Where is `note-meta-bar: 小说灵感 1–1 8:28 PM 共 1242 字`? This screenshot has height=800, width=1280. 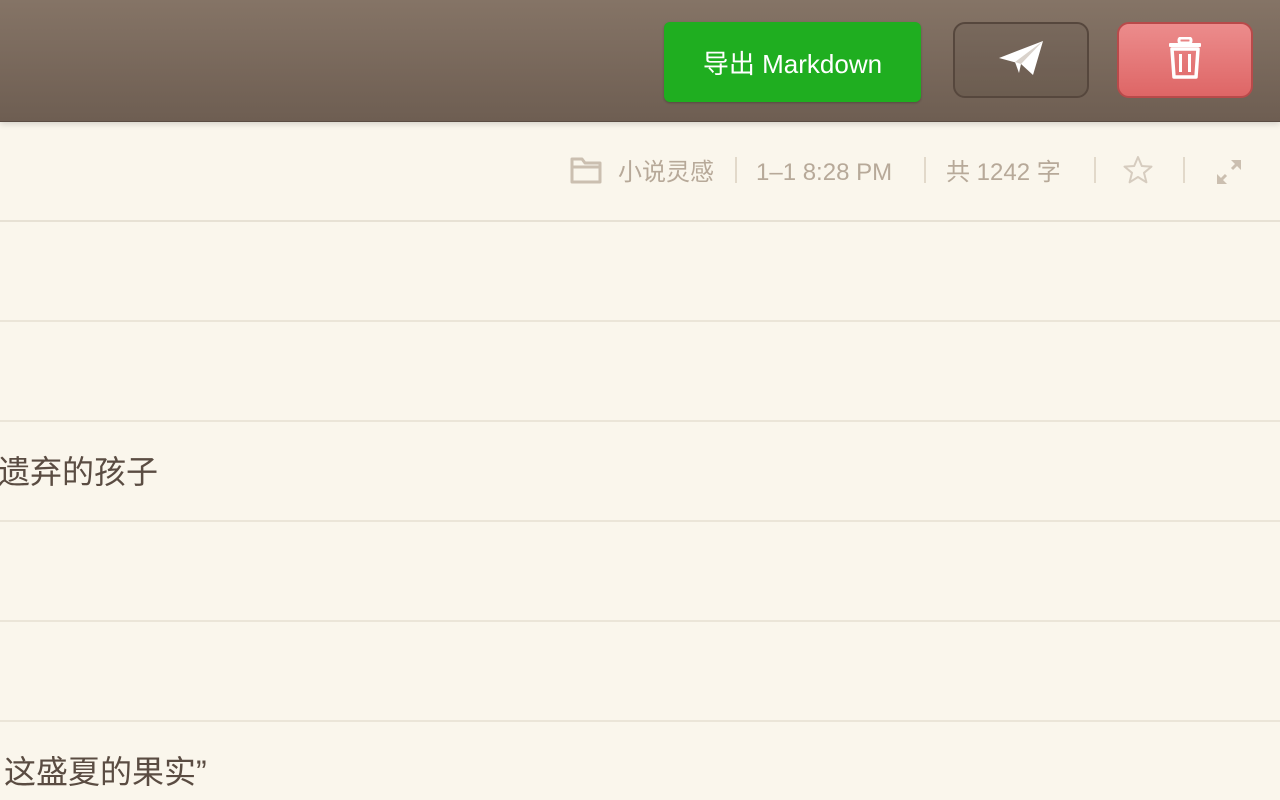
note-meta-bar: 小说灵感 1–1 8:28 PM 共 1242 字 is located at coordinates (640, 172).